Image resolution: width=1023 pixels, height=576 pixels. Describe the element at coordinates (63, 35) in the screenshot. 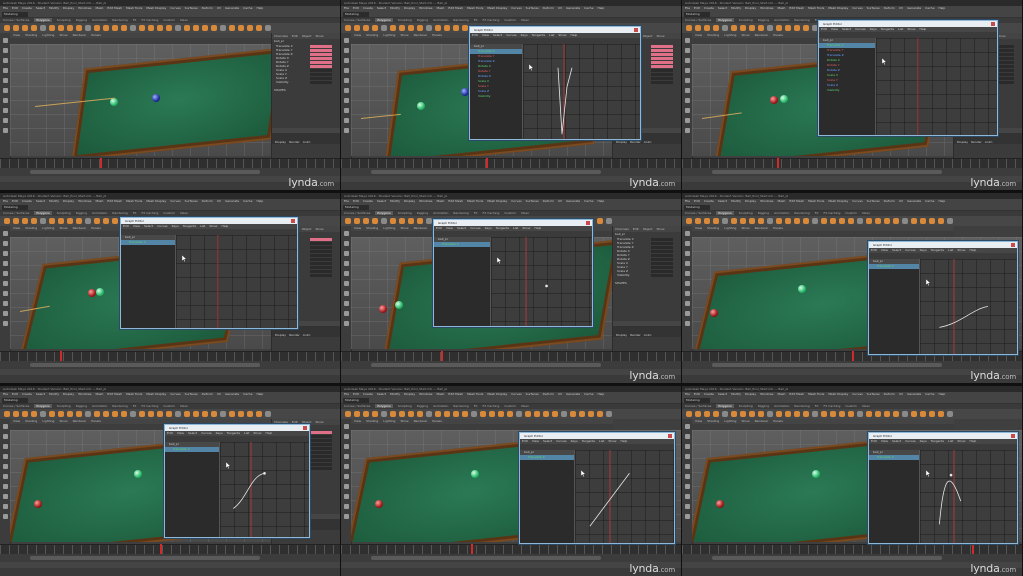

I see `panel-menu-show: Show` at that location.